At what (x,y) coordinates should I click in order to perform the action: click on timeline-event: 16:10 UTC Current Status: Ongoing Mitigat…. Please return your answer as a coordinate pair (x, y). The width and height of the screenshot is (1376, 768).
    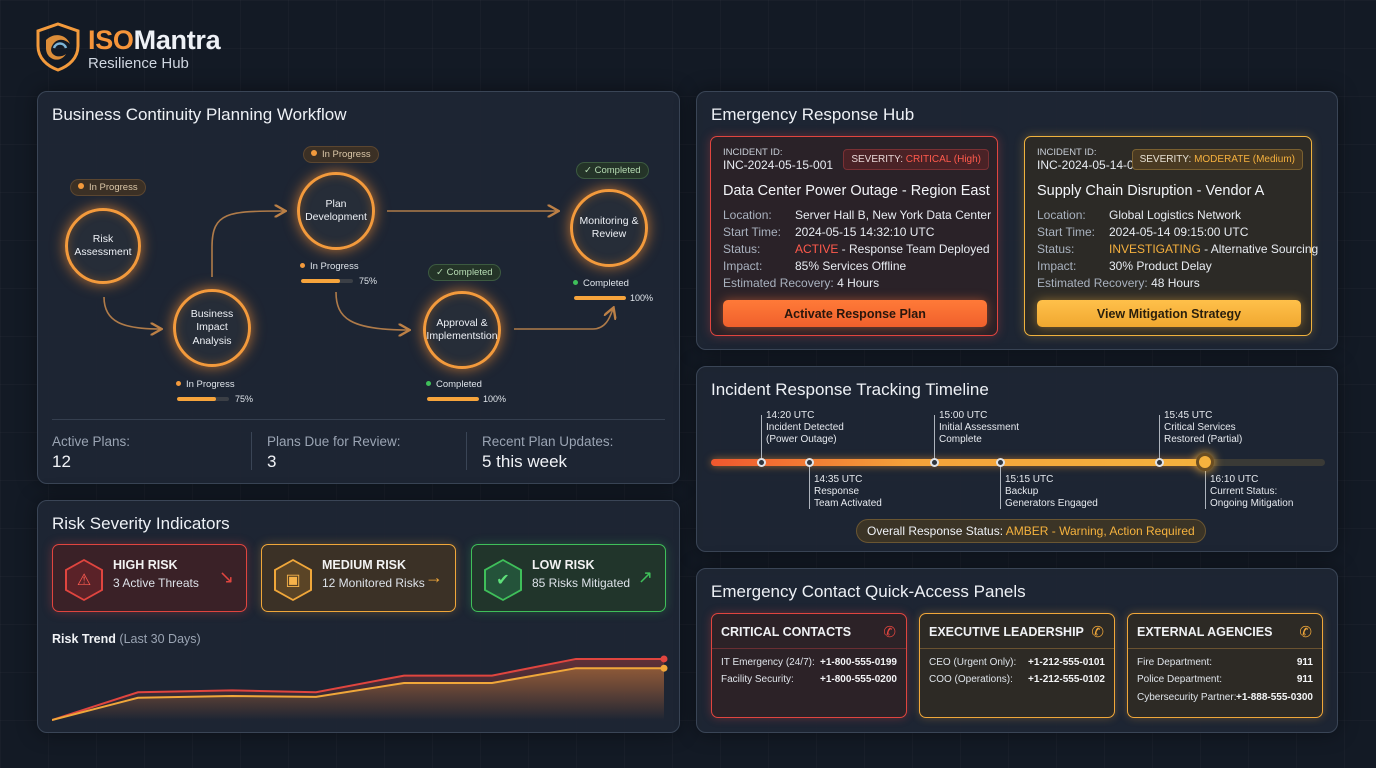
    Looking at the image, I should click on (1252, 491).